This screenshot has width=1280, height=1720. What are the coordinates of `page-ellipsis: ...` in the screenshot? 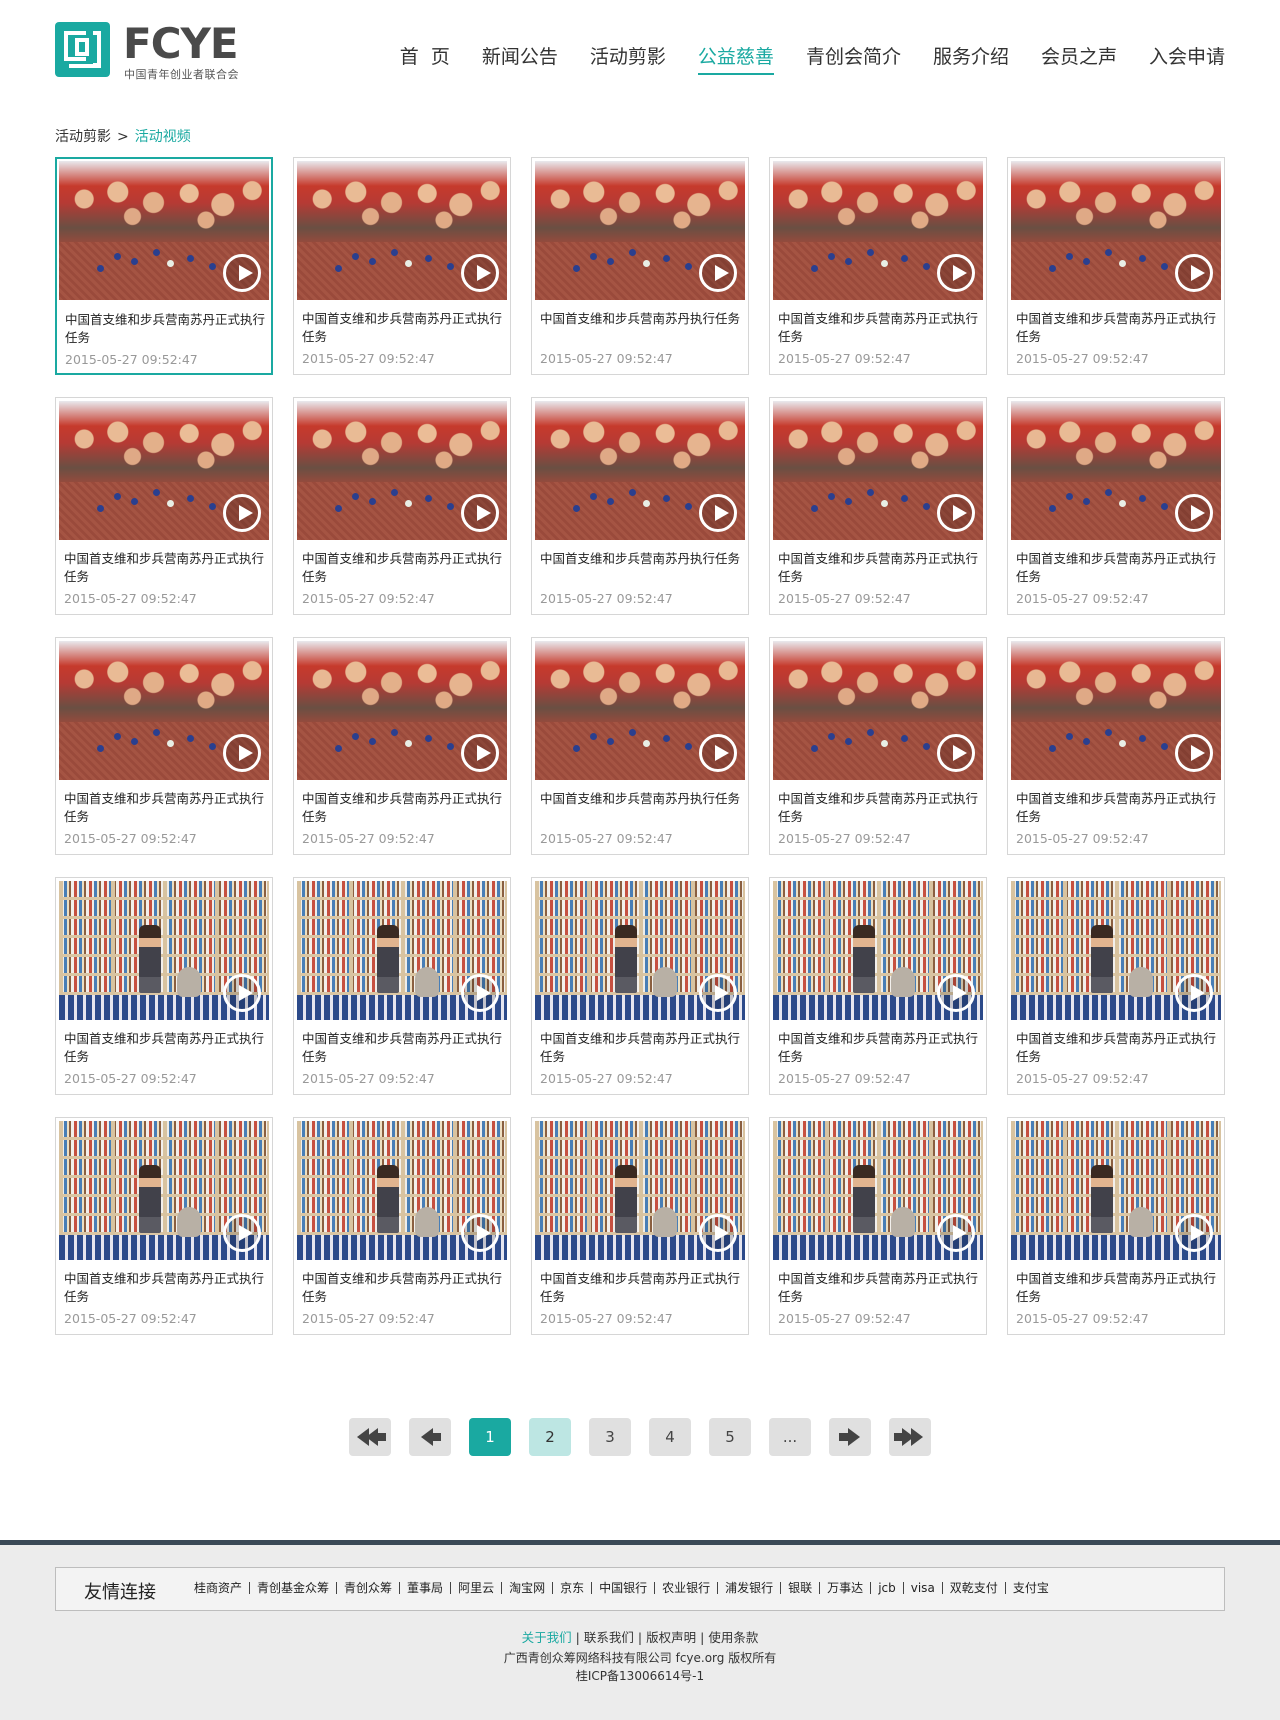 It's located at (790, 1437).